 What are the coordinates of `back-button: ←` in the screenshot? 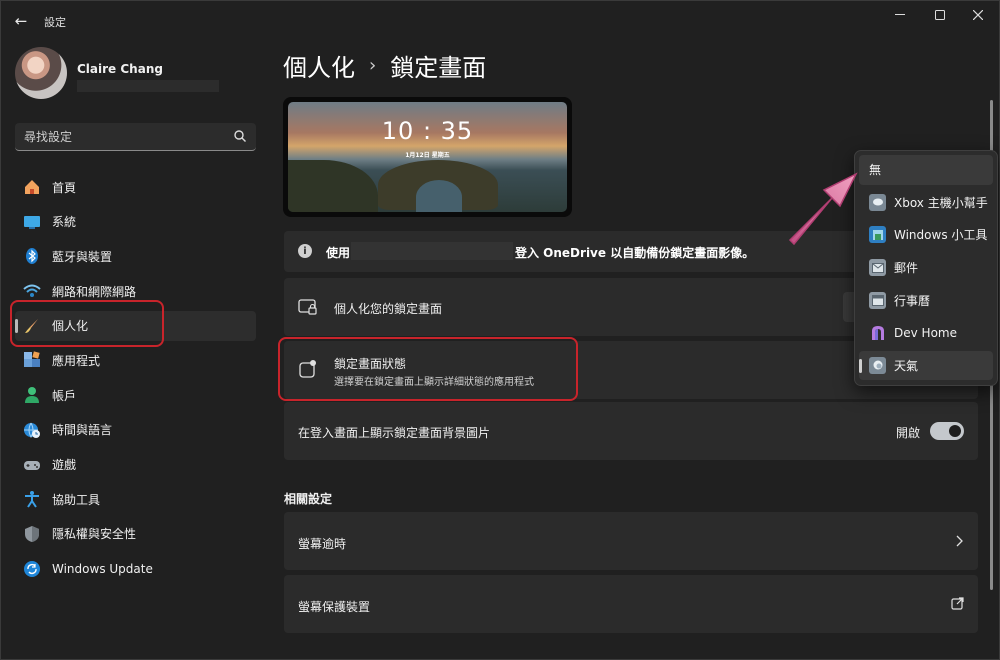 It's located at (21, 21).